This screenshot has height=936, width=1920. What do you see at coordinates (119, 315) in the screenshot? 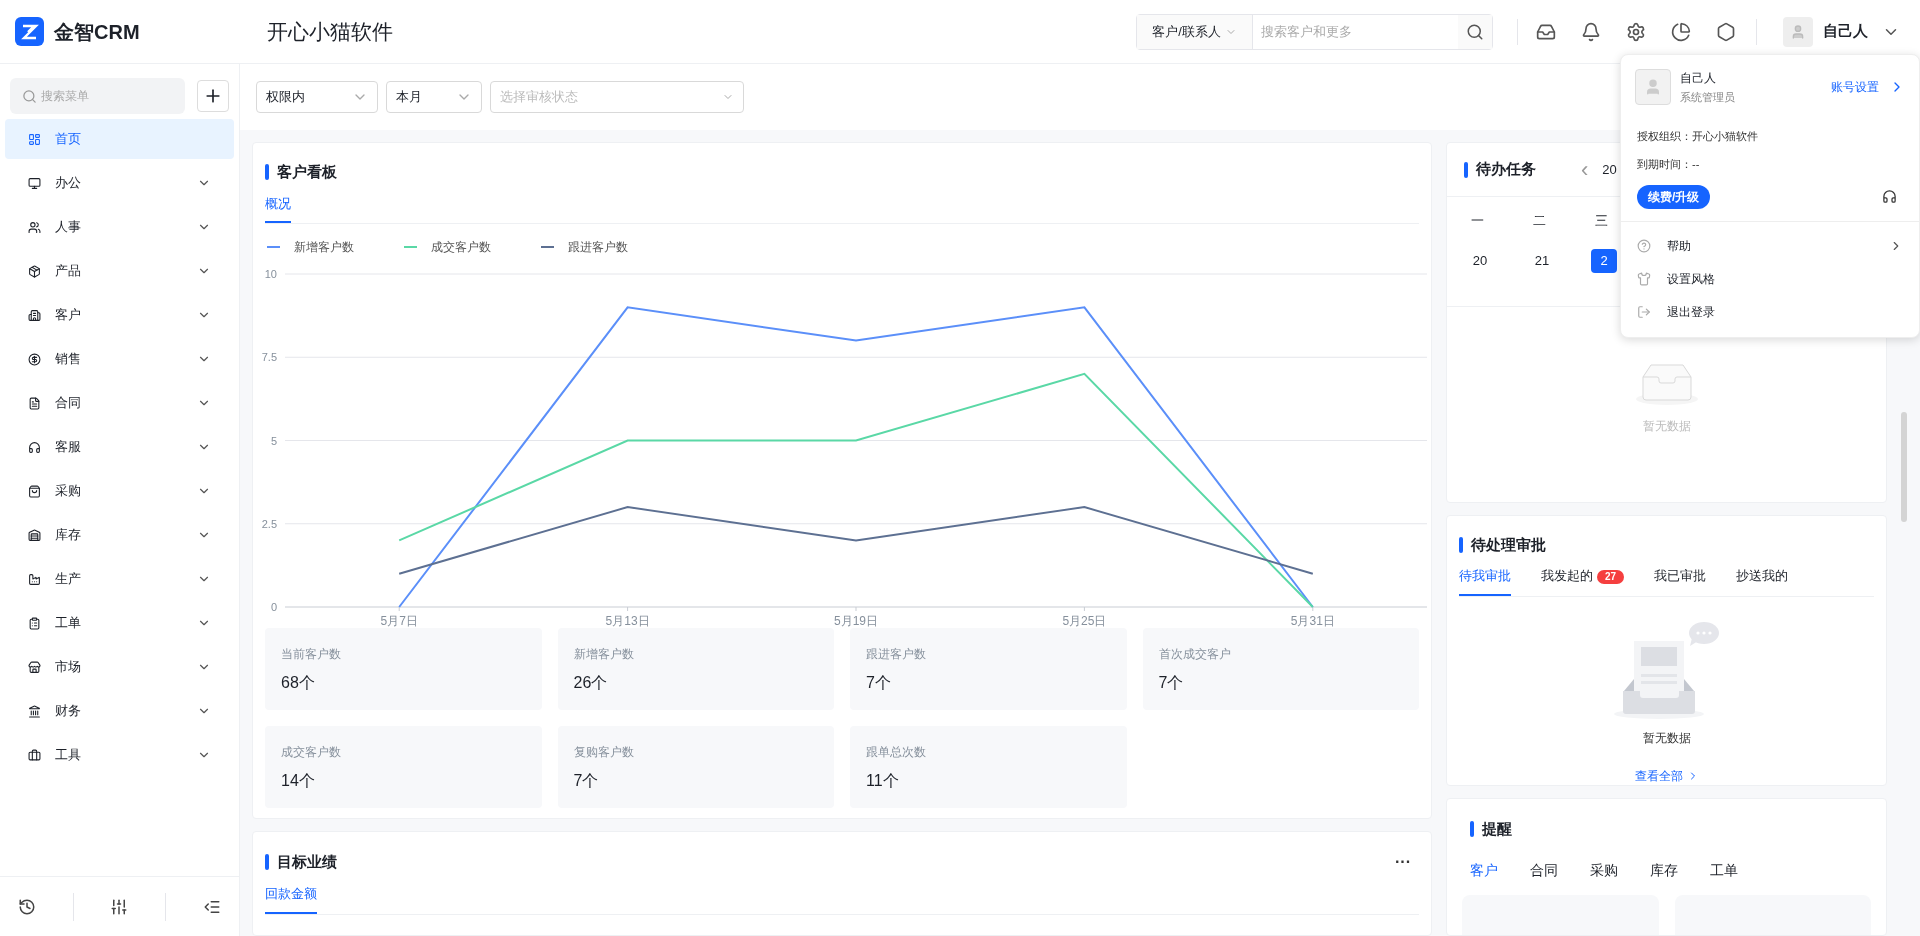
I see `sidebar-item: 客户` at bounding box center [119, 315].